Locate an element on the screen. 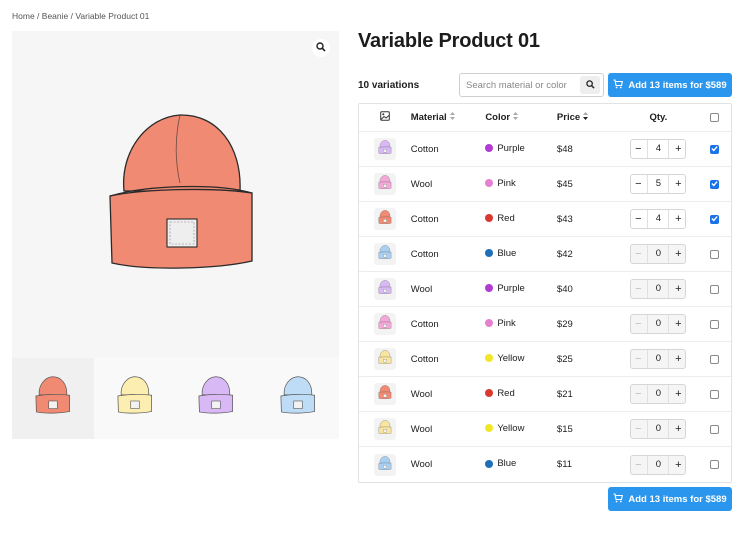 The height and width of the screenshot is (536, 750). beanie-icon is located at coordinates (385, 429).